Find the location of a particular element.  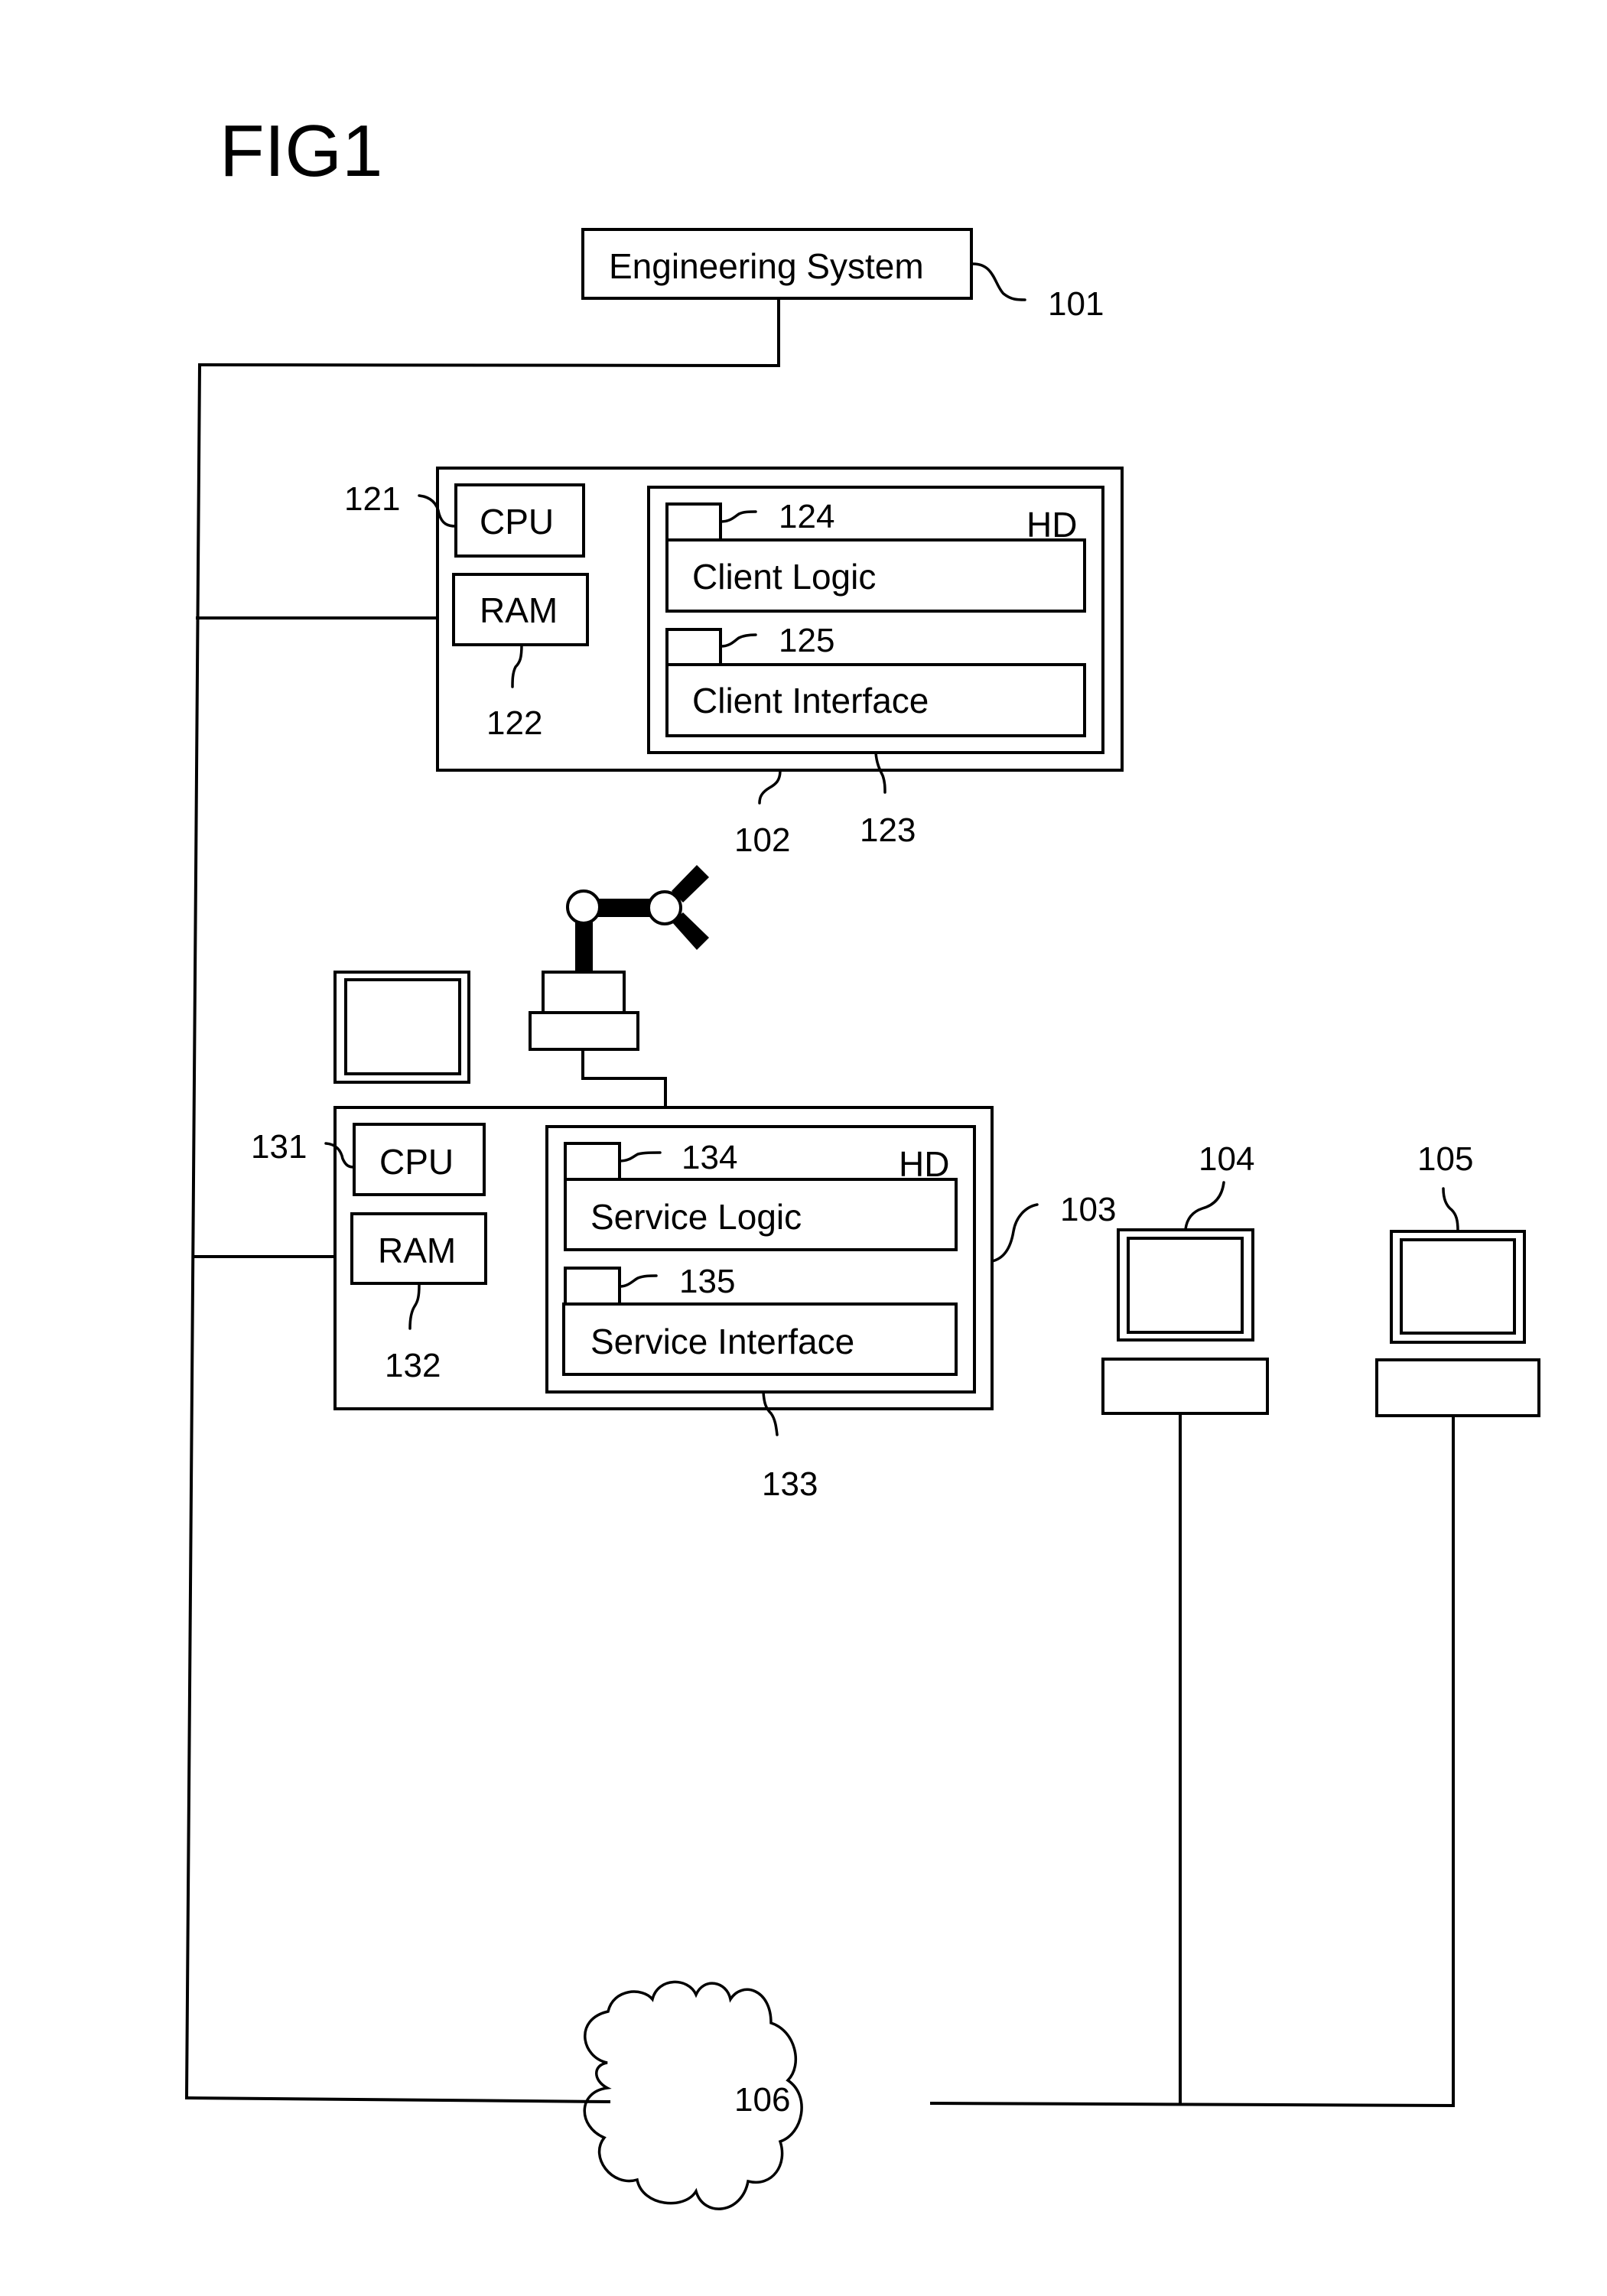

client-logic-label: Client Logic is located at coordinates (784, 577).